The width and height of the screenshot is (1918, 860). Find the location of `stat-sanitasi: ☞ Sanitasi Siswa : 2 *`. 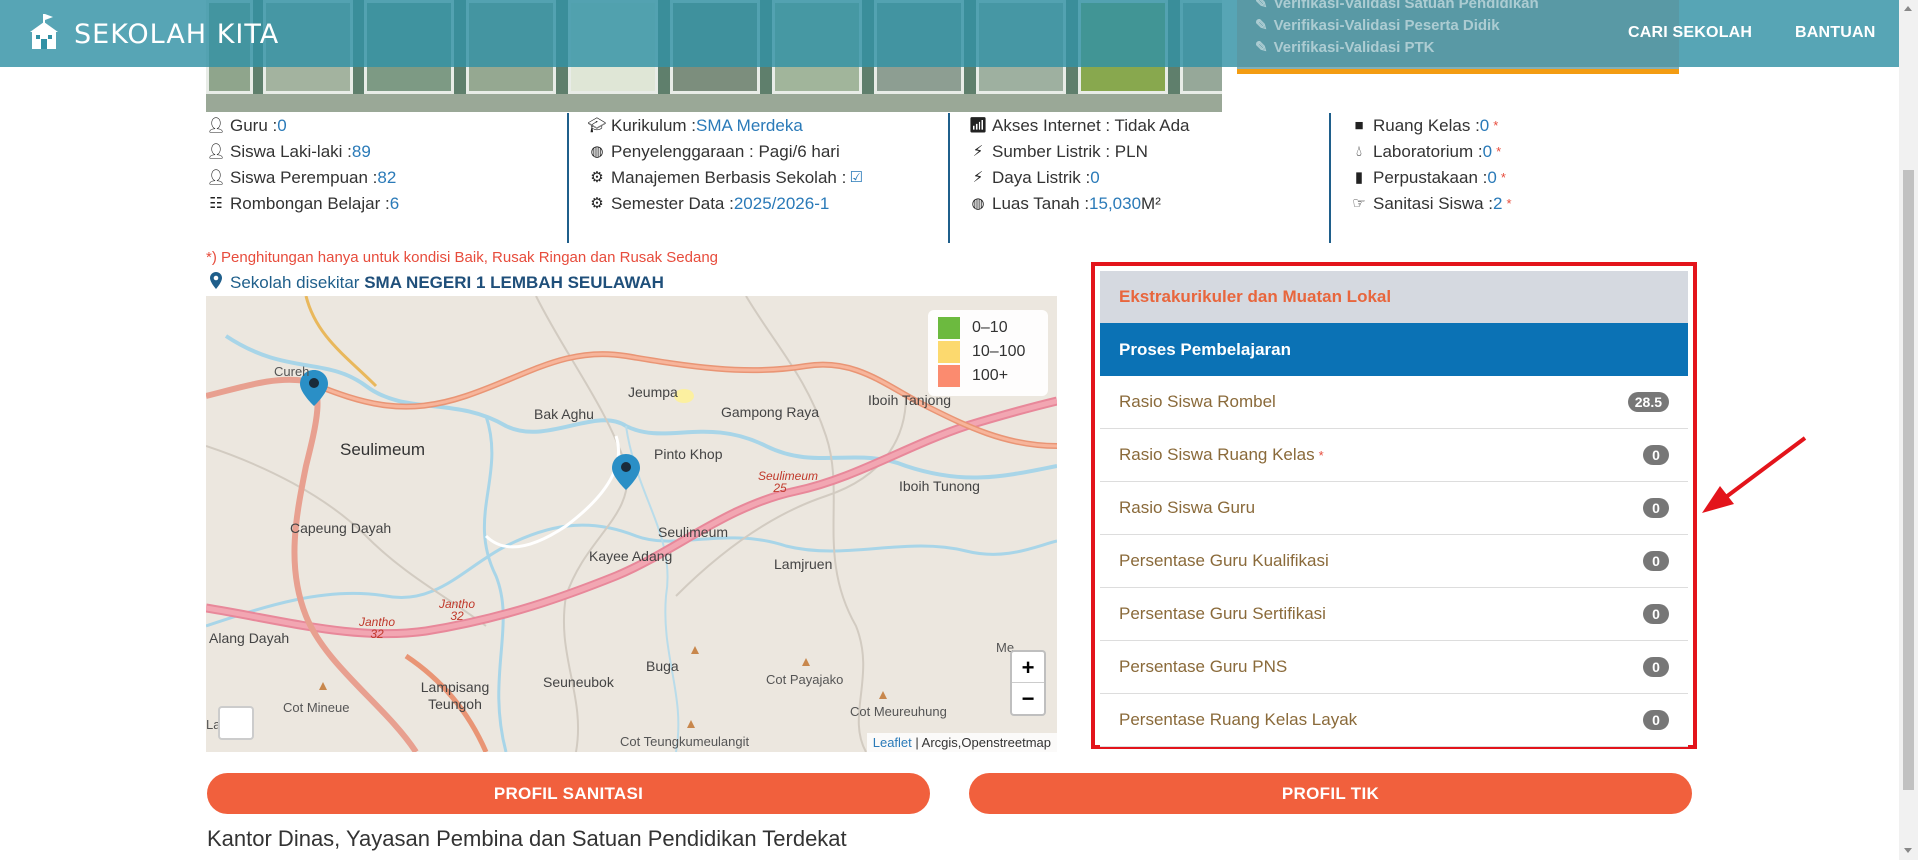

stat-sanitasi: ☞ Sanitasi Siswa : 2 * is located at coordinates (1509, 204).